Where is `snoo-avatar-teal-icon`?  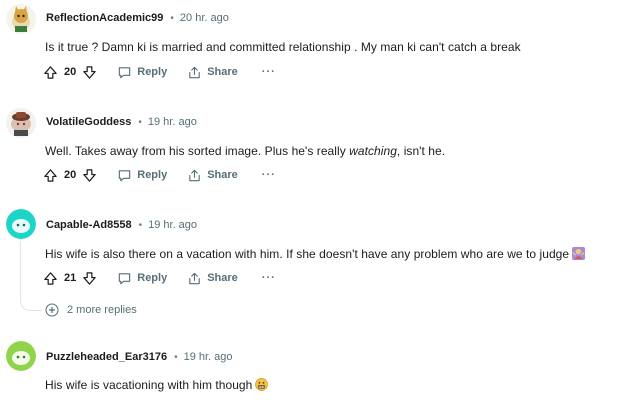 snoo-avatar-teal-icon is located at coordinates (21, 224).